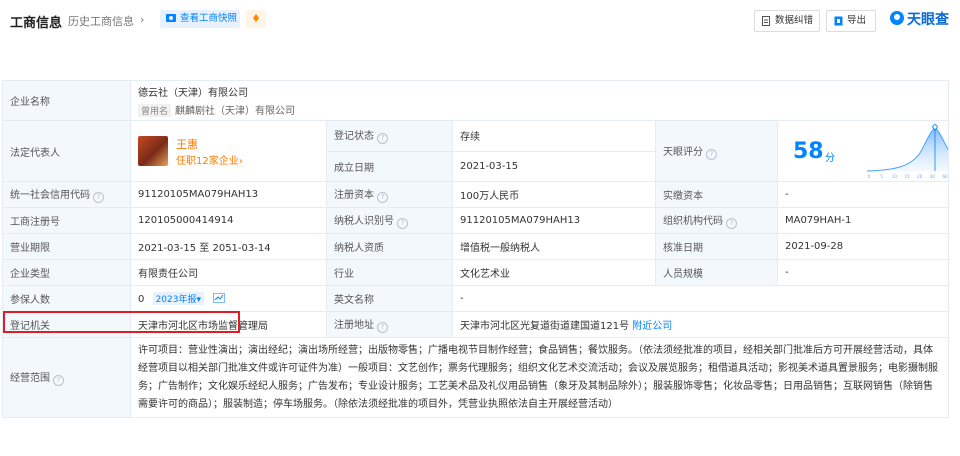 Image resolution: width=960 pixels, height=456 pixels. What do you see at coordinates (895, 176) in the screenshot?
I see `score-tick-label: 10` at bounding box center [895, 176].